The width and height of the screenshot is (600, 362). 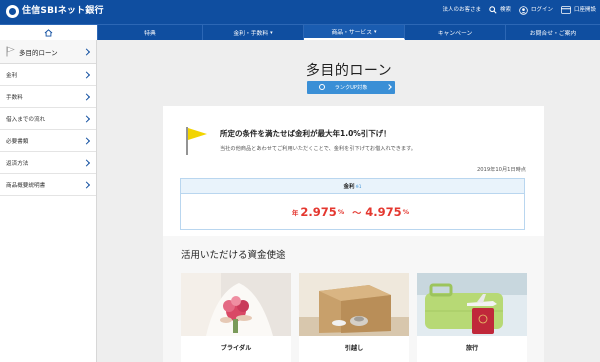 What do you see at coordinates (48, 119) in the screenshot?
I see `sidebar-item-borrowing-flow: 借入までの流れ` at bounding box center [48, 119].